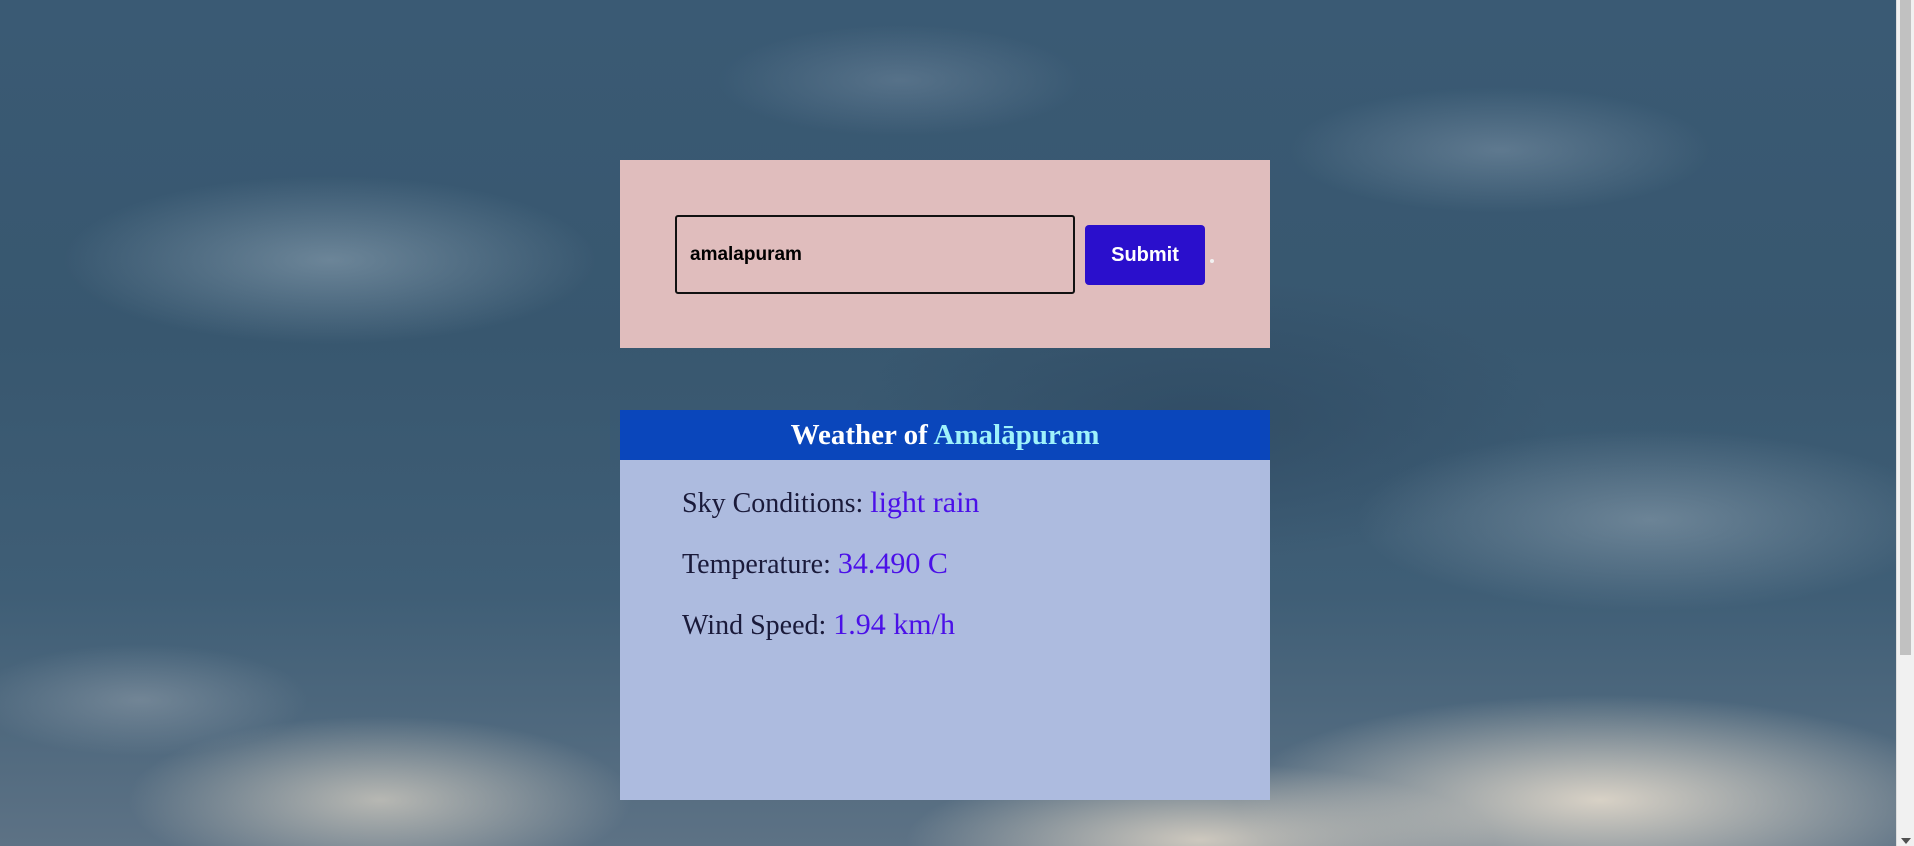 The width and height of the screenshot is (1914, 846). Describe the element at coordinates (758, 625) in the screenshot. I see `wind-speed-label: Wind Speed:` at that location.